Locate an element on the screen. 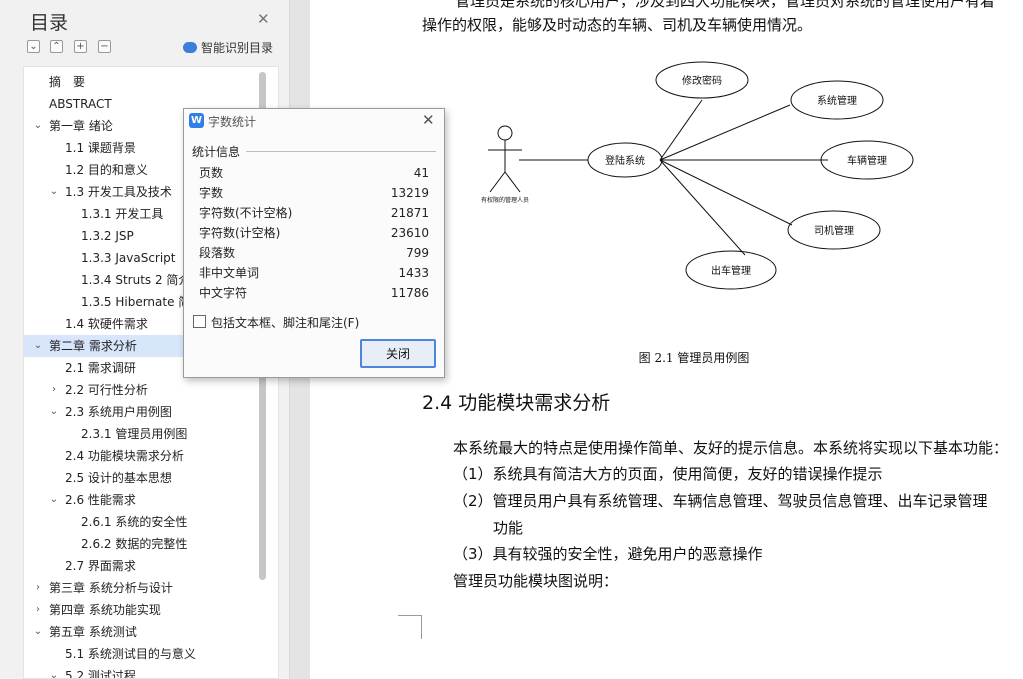  toc-item-label: 2.1 需求调研 is located at coordinates (100, 368).